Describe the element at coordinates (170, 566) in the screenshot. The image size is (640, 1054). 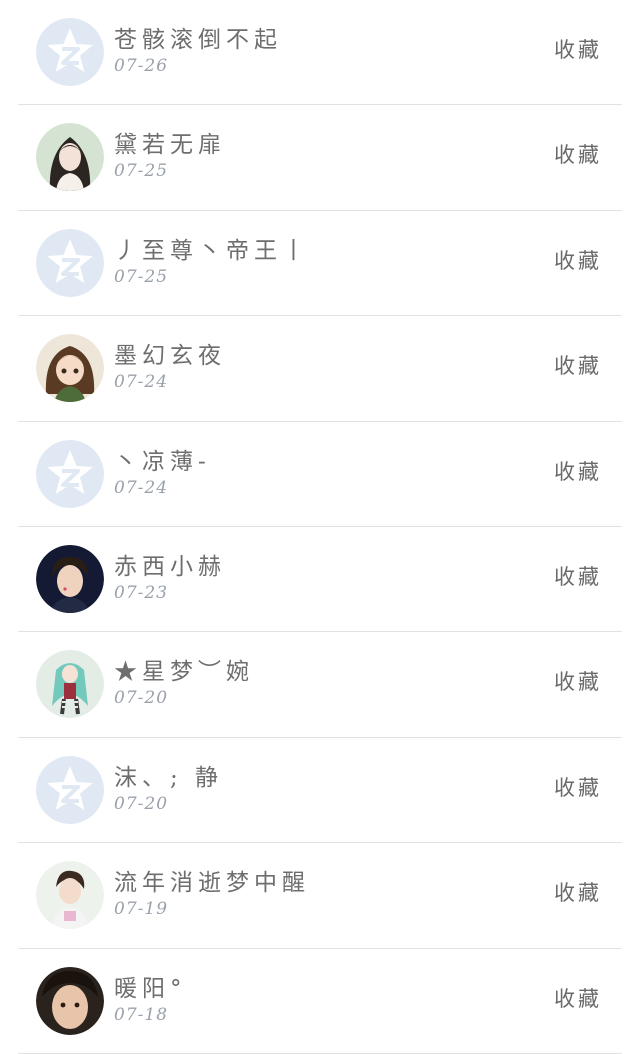
I see `contact-name: 赤西小赫` at that location.